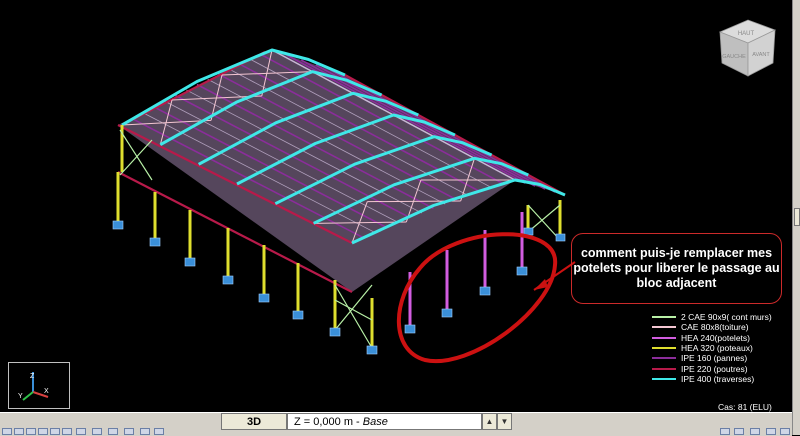 This screenshot has width=800, height=436. What do you see at coordinates (477, 298) in the screenshot?
I see `annotation-circle` at bounding box center [477, 298].